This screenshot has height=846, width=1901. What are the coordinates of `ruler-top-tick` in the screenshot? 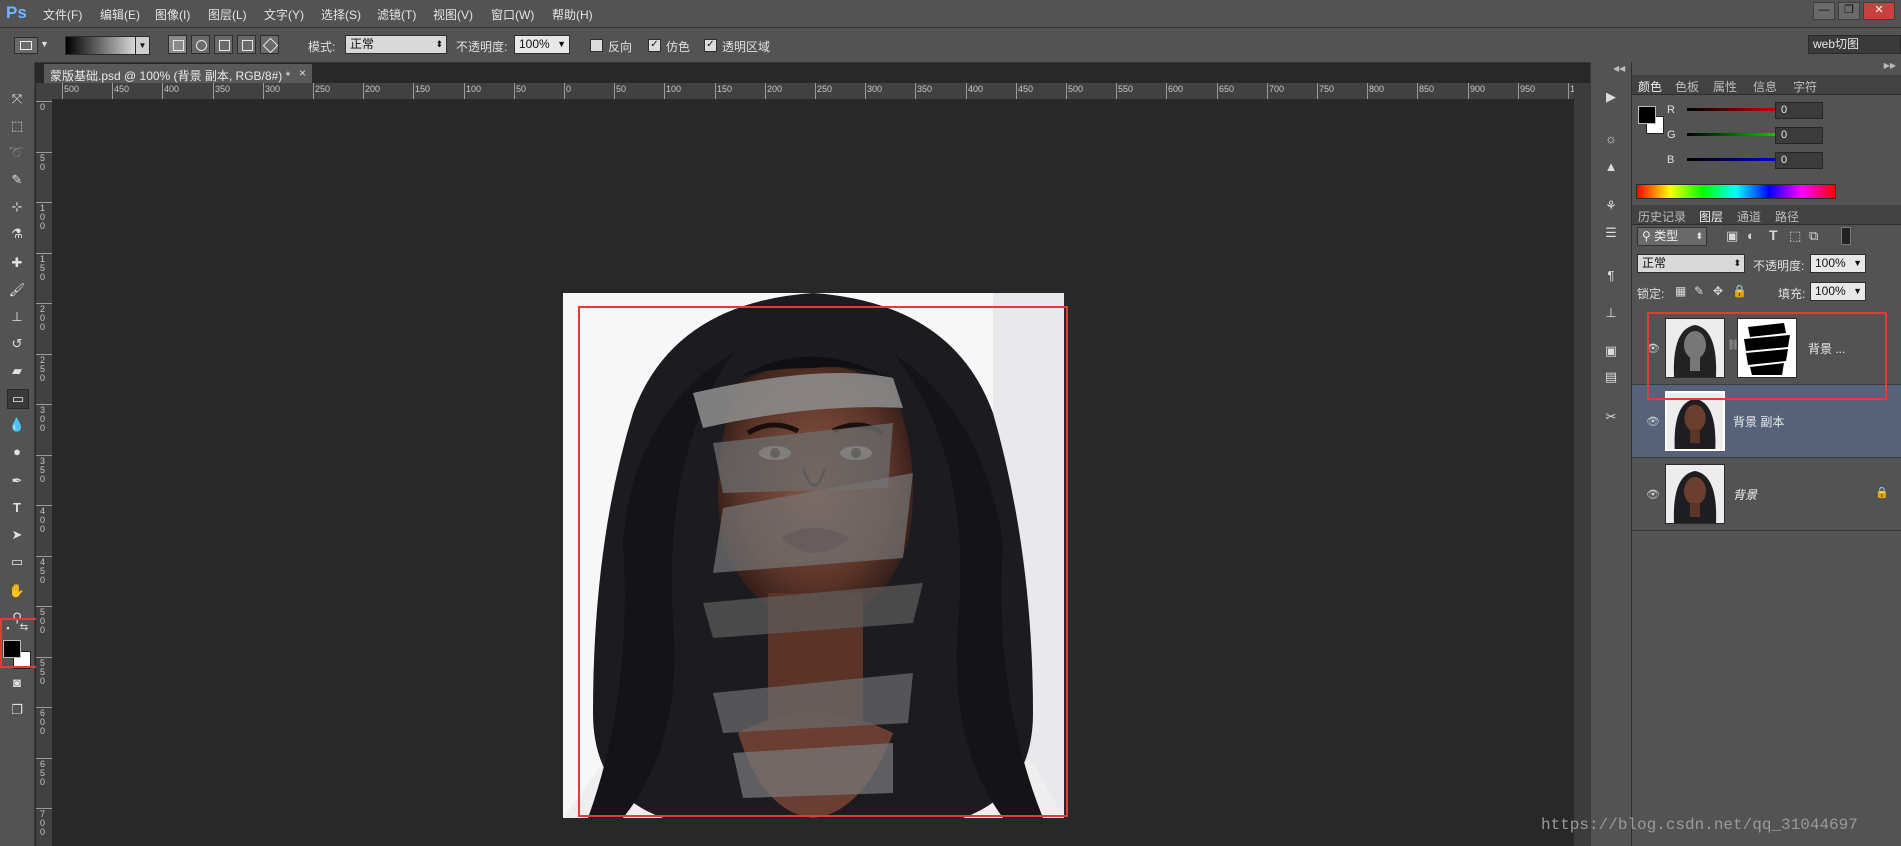 It's located at (614, 91).